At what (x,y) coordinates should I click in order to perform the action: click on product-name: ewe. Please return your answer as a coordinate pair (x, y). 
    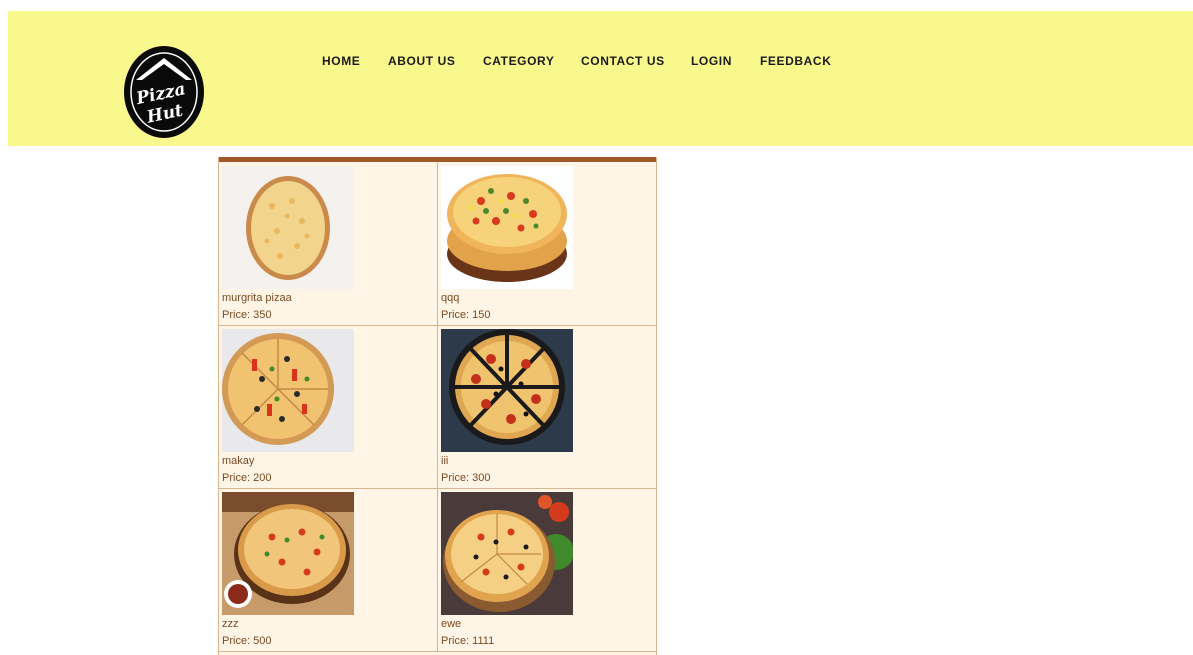
    Looking at the image, I should click on (451, 624).